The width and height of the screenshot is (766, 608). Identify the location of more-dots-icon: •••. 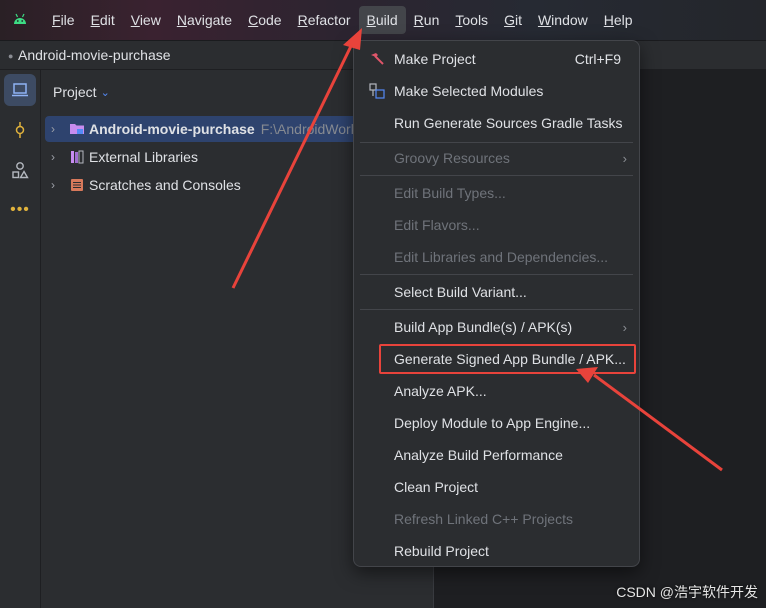
(20, 209).